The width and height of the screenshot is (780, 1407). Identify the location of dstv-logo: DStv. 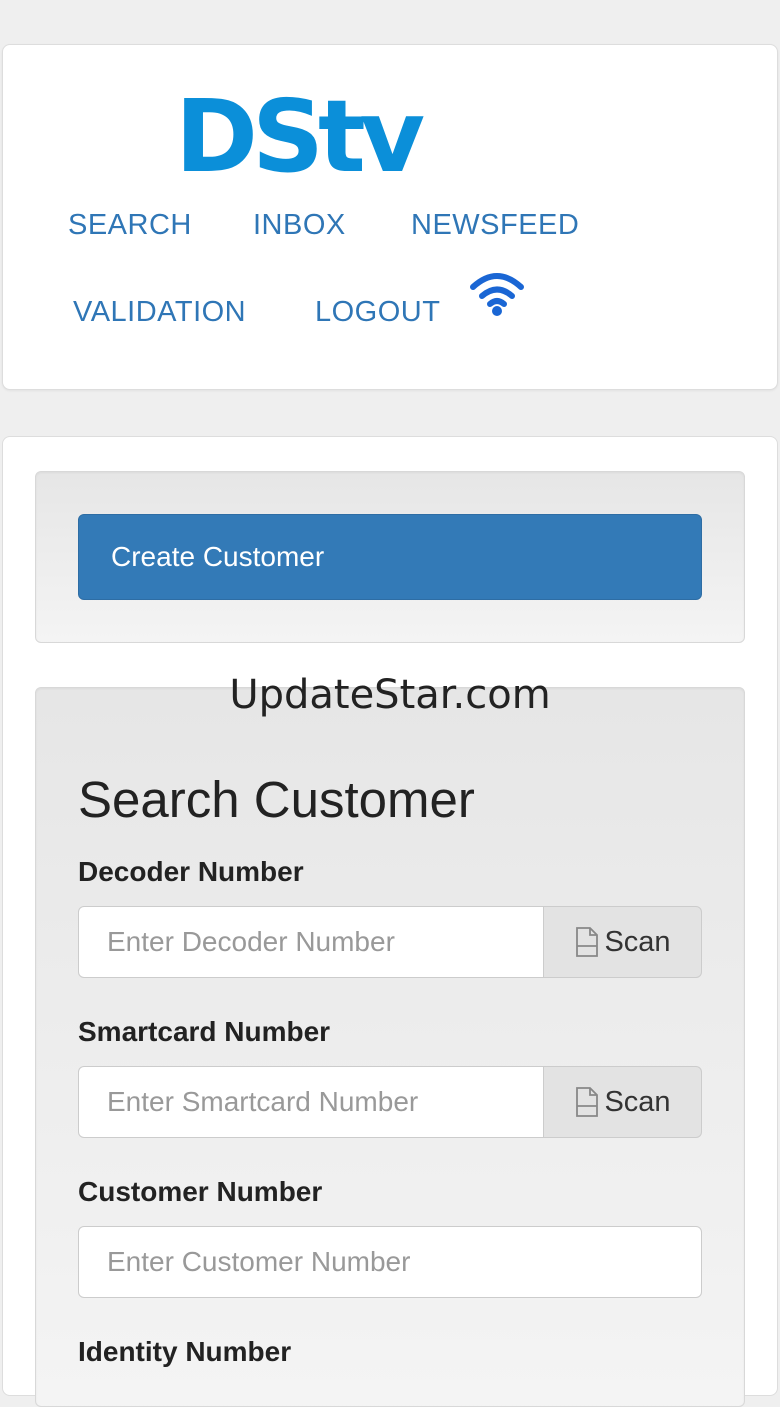
(305, 132).